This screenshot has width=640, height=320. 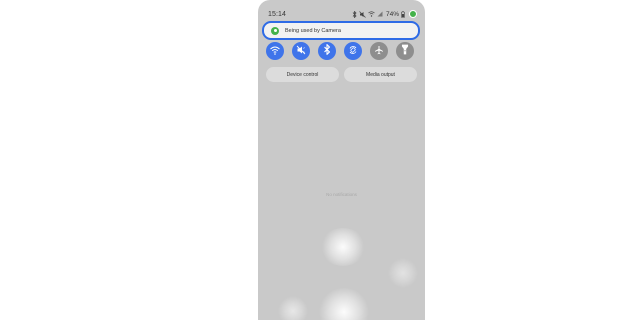 I want to click on status-icons: 74%, so click(x=384, y=14).